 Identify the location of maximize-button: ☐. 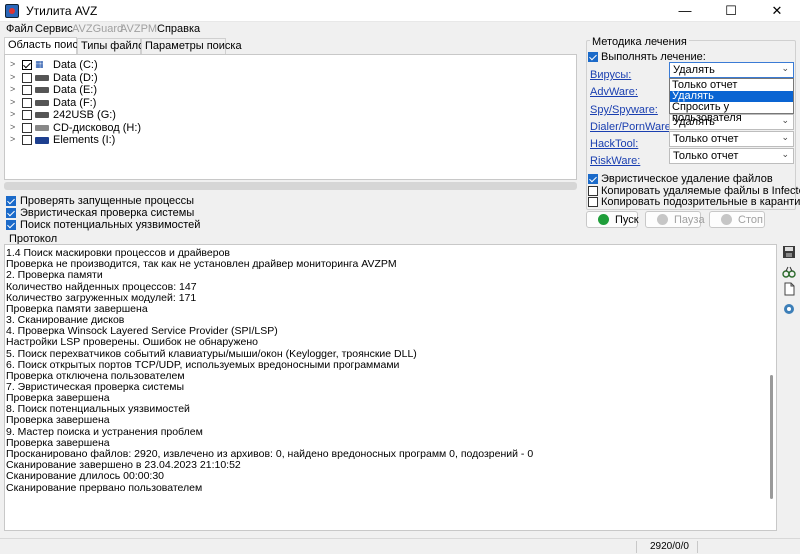
(731, 11).